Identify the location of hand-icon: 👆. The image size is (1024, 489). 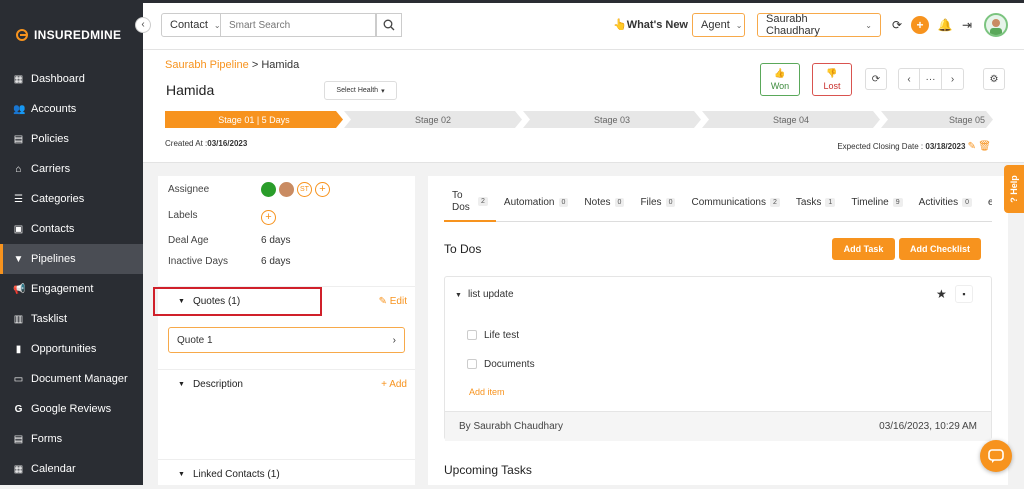
(620, 25).